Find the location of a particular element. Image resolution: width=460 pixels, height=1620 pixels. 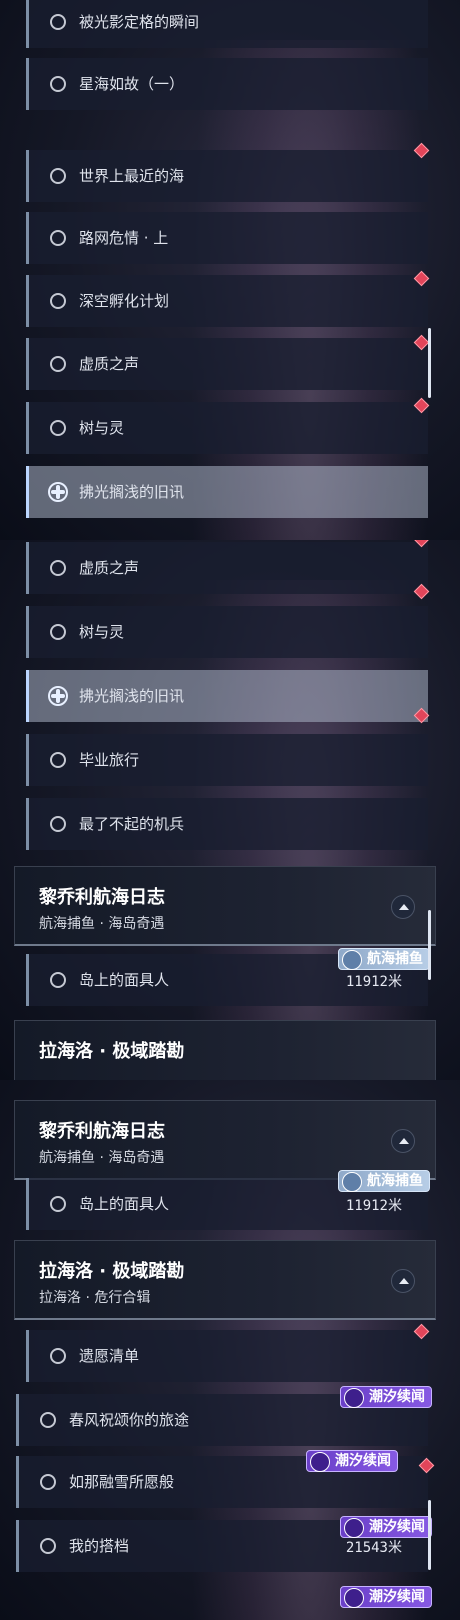

quest-item-label: 我的搭档 is located at coordinates (99, 1546).